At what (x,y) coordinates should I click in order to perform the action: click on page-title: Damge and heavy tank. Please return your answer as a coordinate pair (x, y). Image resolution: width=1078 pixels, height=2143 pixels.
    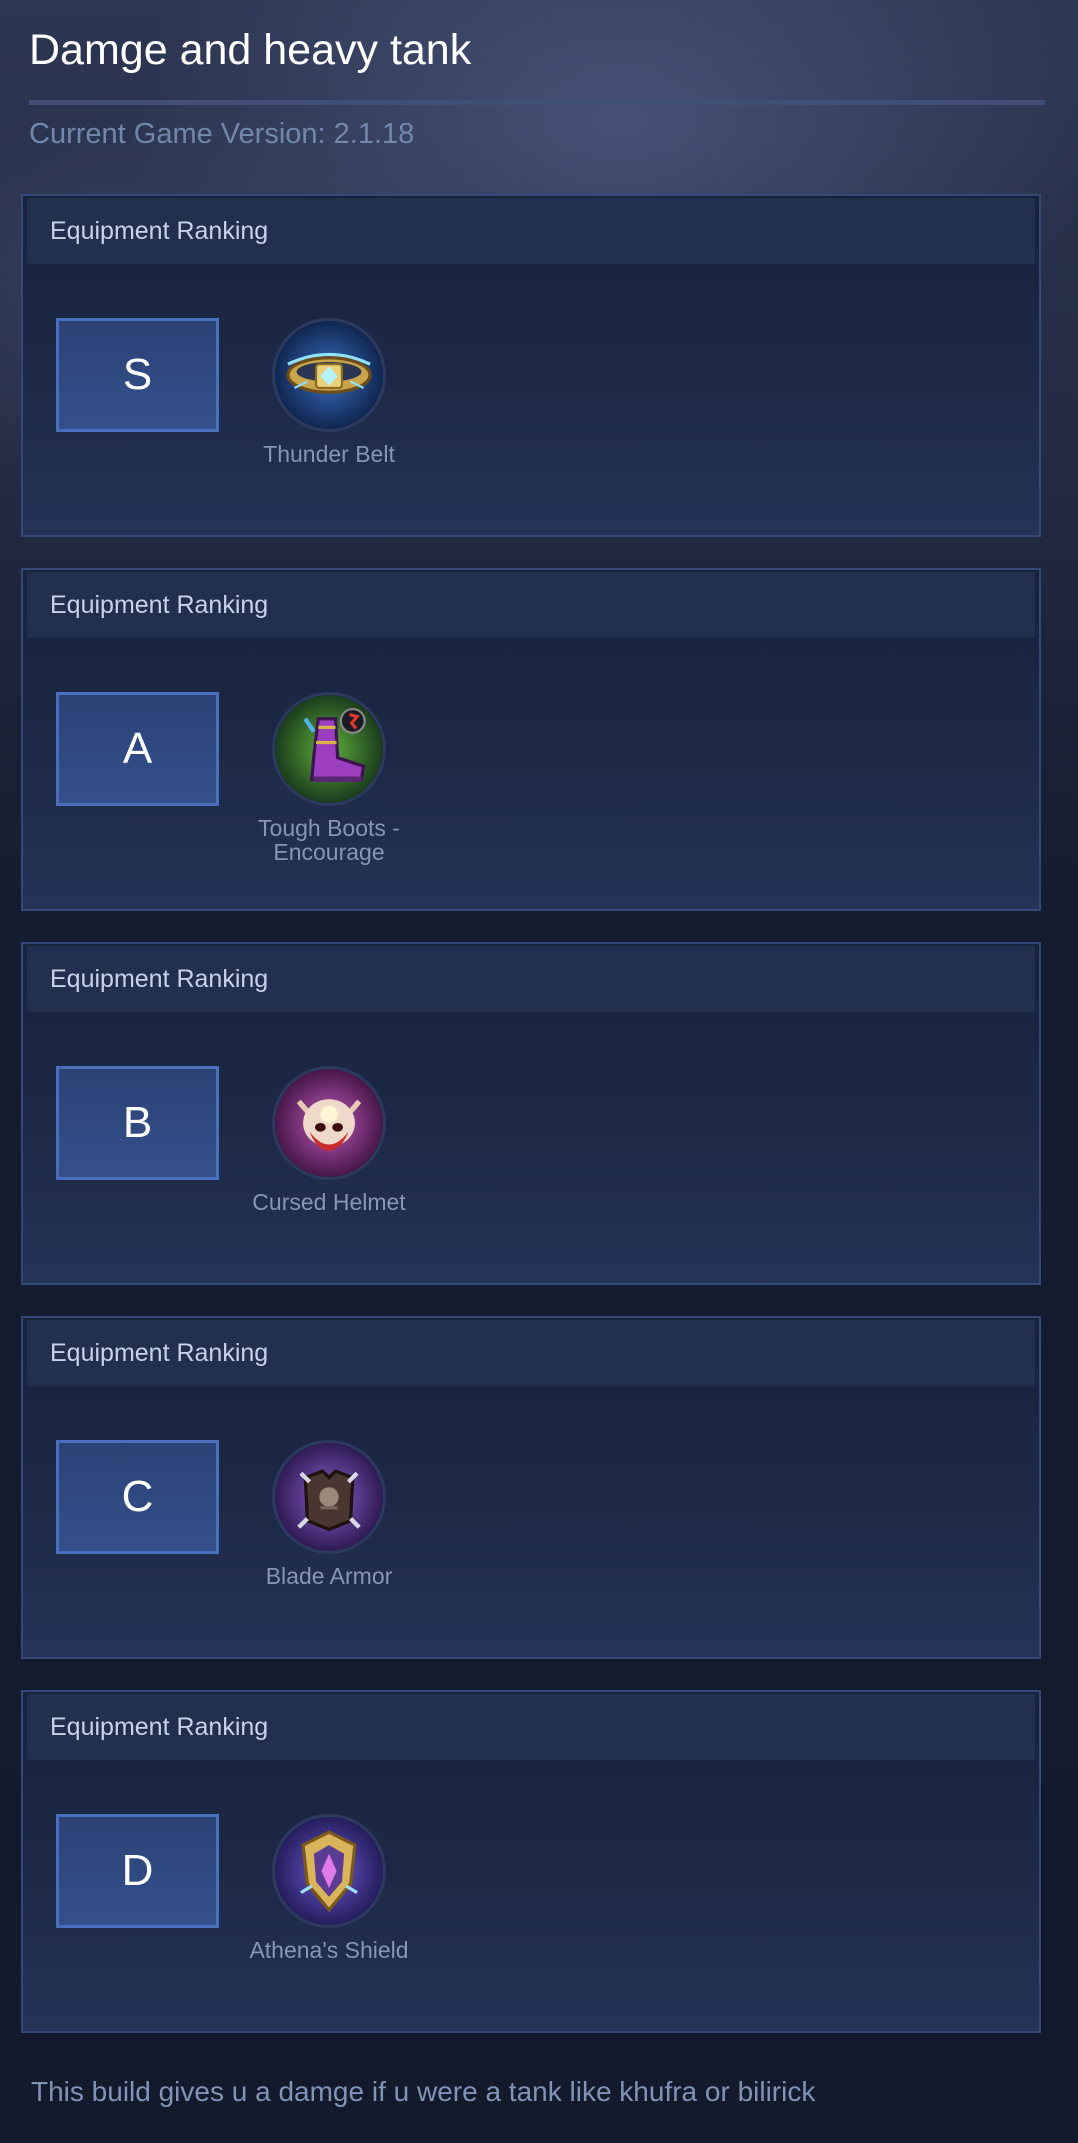
    Looking at the image, I should click on (250, 50).